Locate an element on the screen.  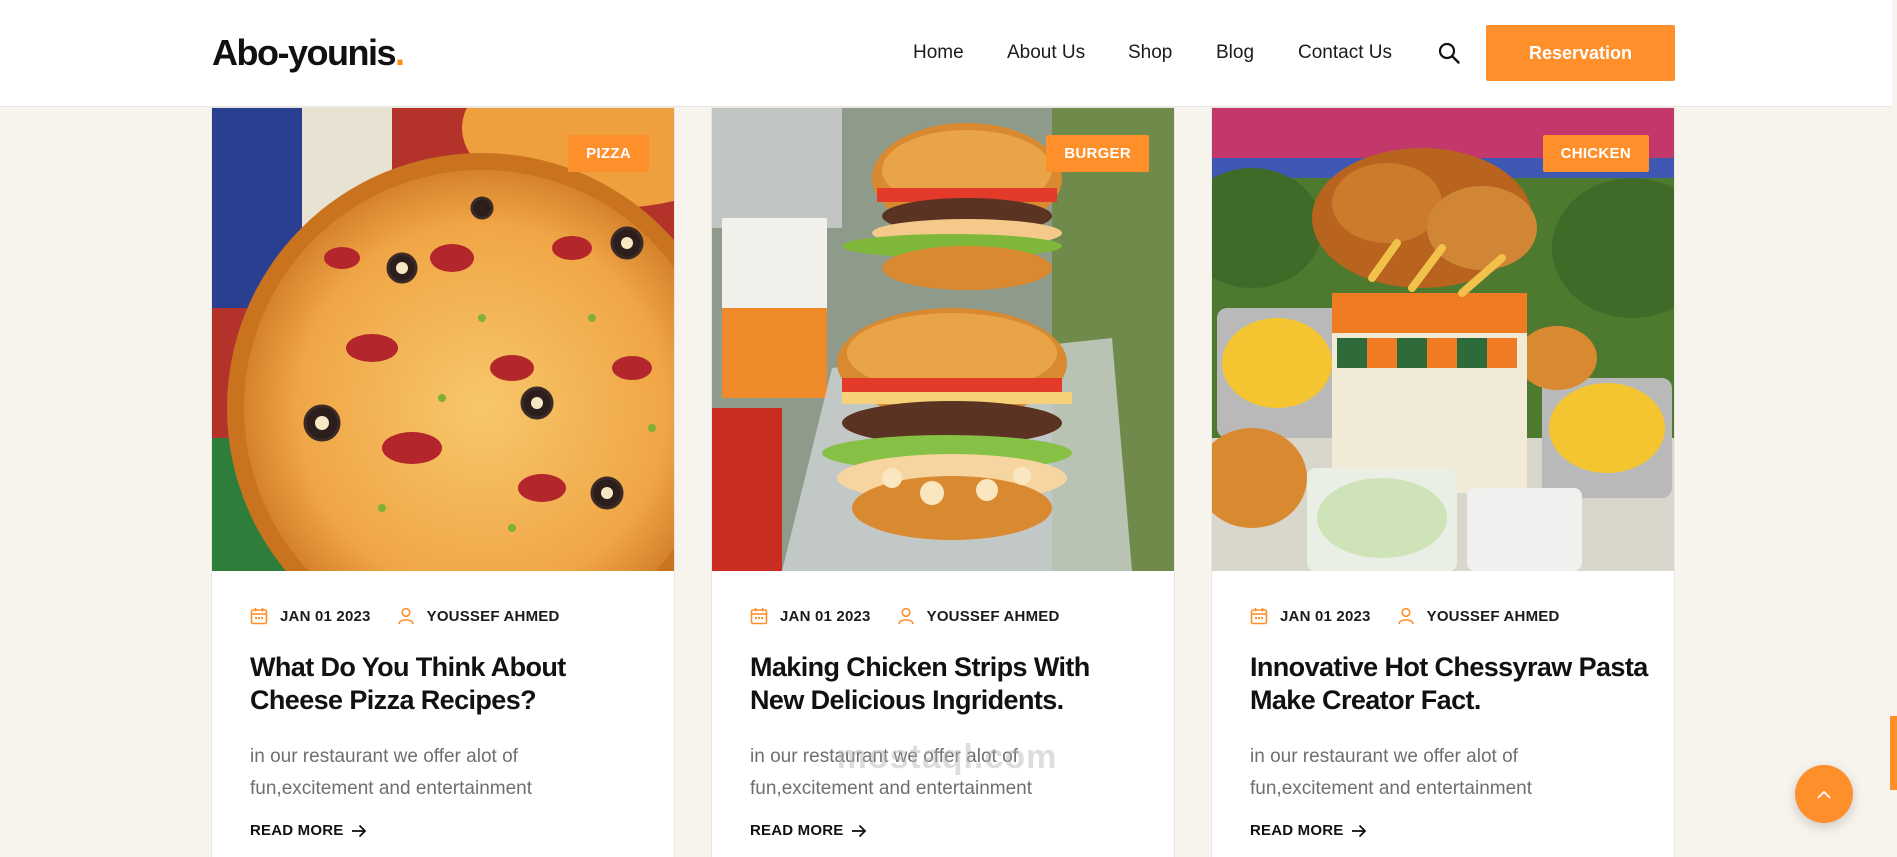
post-image-chicken: CHICKEN is located at coordinates (1443, 339).